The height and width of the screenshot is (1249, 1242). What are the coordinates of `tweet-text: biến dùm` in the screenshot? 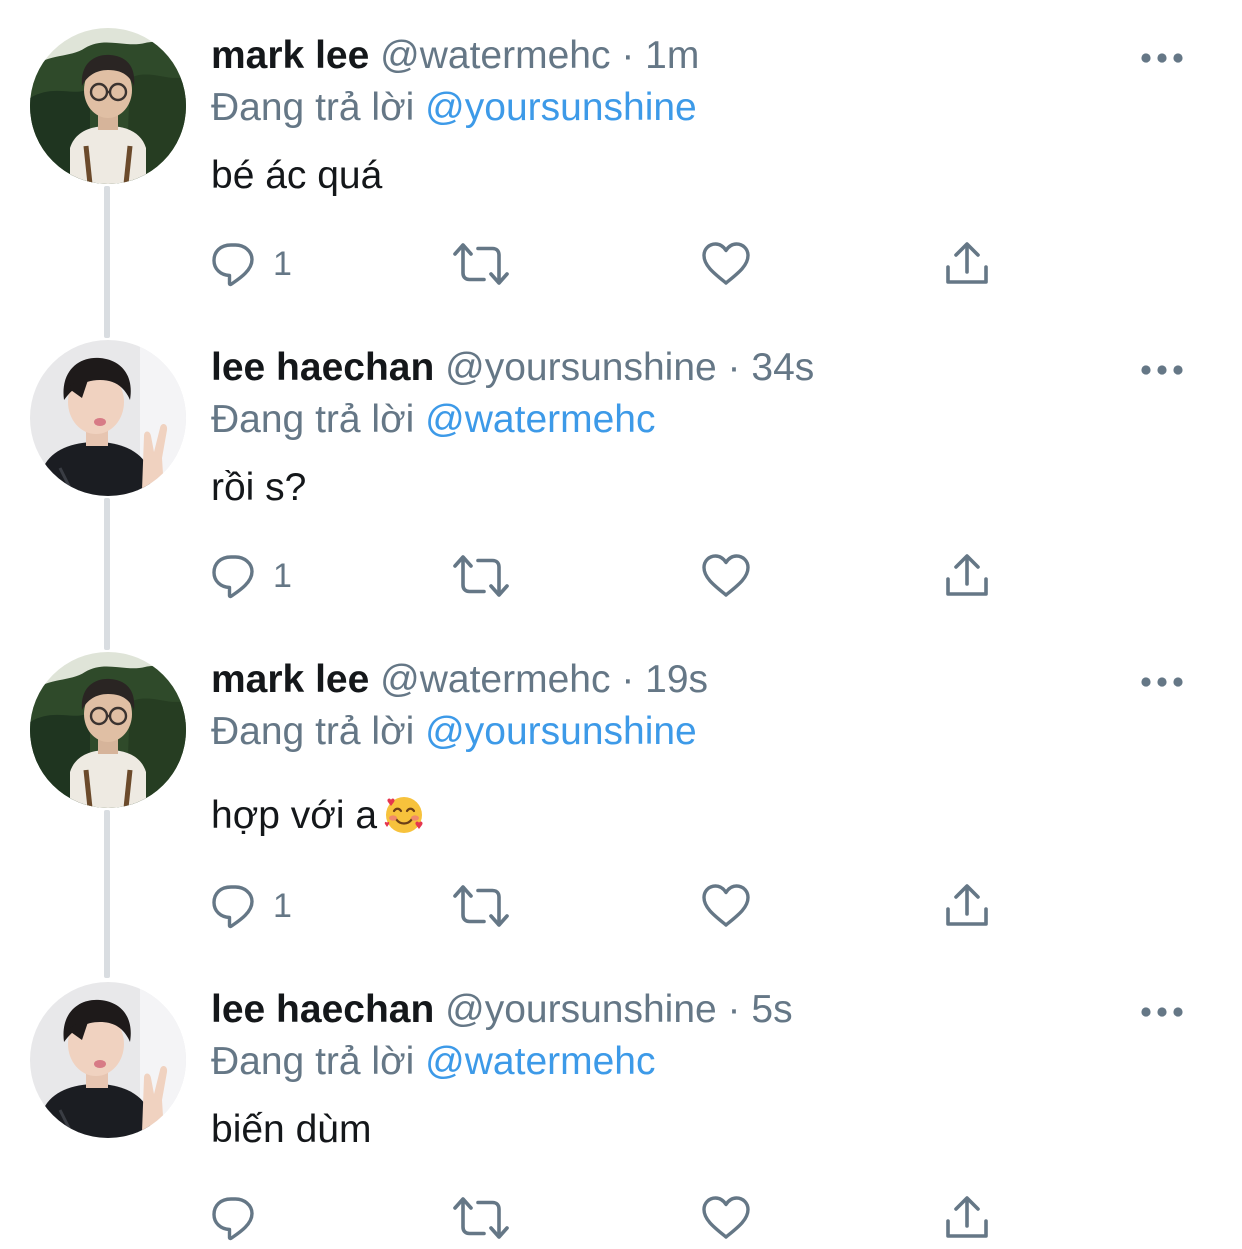 It's located at (291, 1129).